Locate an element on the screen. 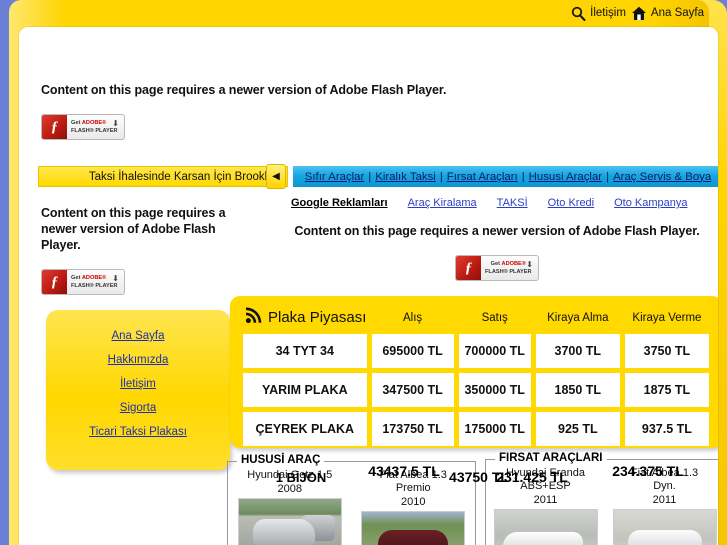  flash-badge-top-wrap: ƒ Get ADOBE® FLASH® PLAYER ⬇ is located at coordinates (243, 127).